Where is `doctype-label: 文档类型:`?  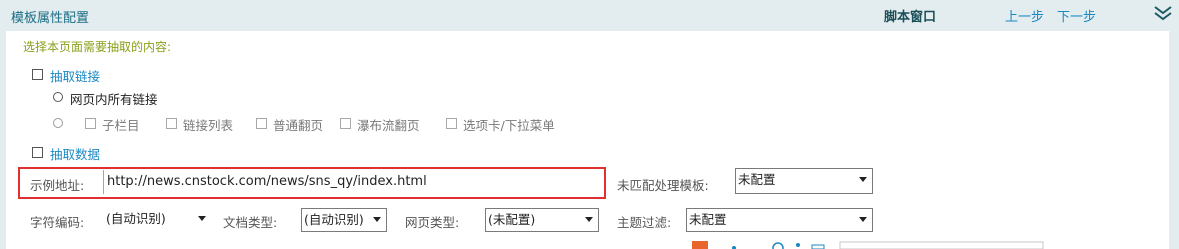 doctype-label: 文档类型: is located at coordinates (250, 222).